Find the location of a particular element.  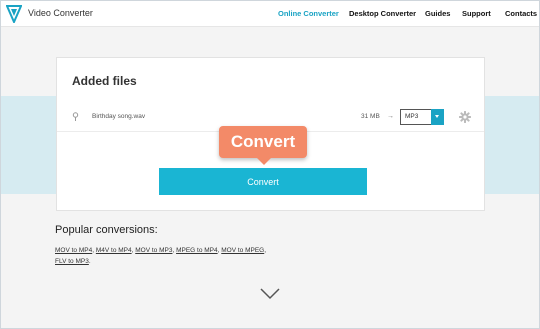

card-title: Added files is located at coordinates (104, 81).